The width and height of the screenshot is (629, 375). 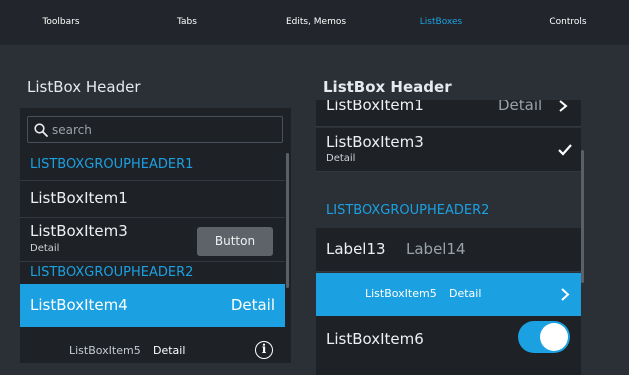 What do you see at coordinates (436, 249) in the screenshot?
I see `label-14: Label14` at bounding box center [436, 249].